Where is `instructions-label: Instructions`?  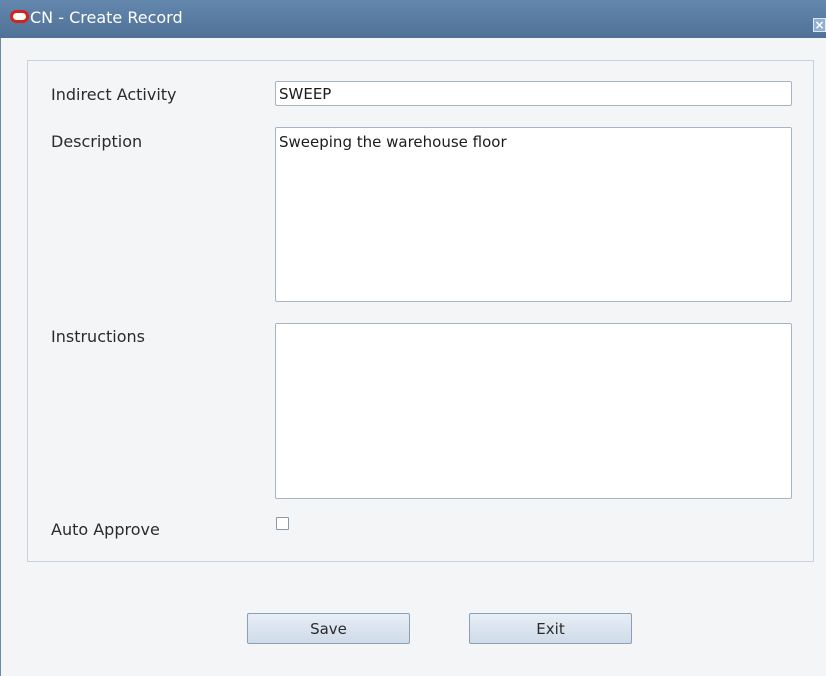
instructions-label: Instructions is located at coordinates (98, 336).